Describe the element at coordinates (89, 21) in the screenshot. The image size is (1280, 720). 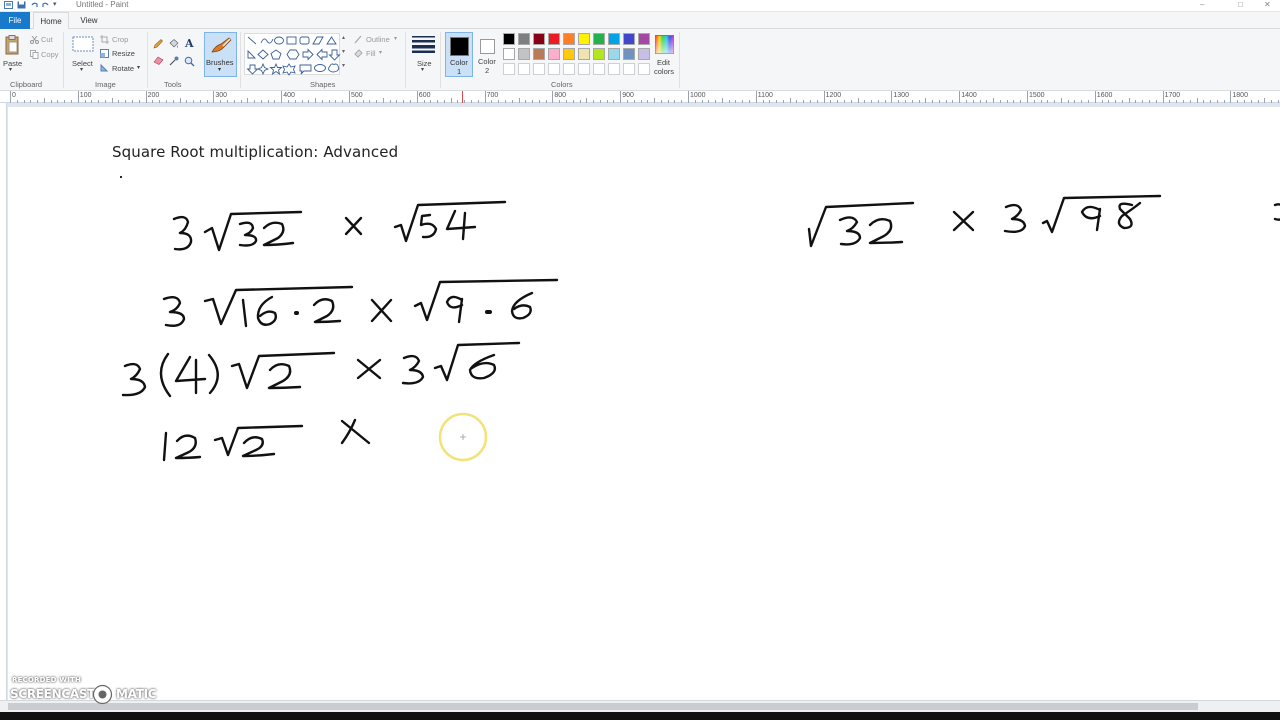
I see `tab-view: View` at that location.